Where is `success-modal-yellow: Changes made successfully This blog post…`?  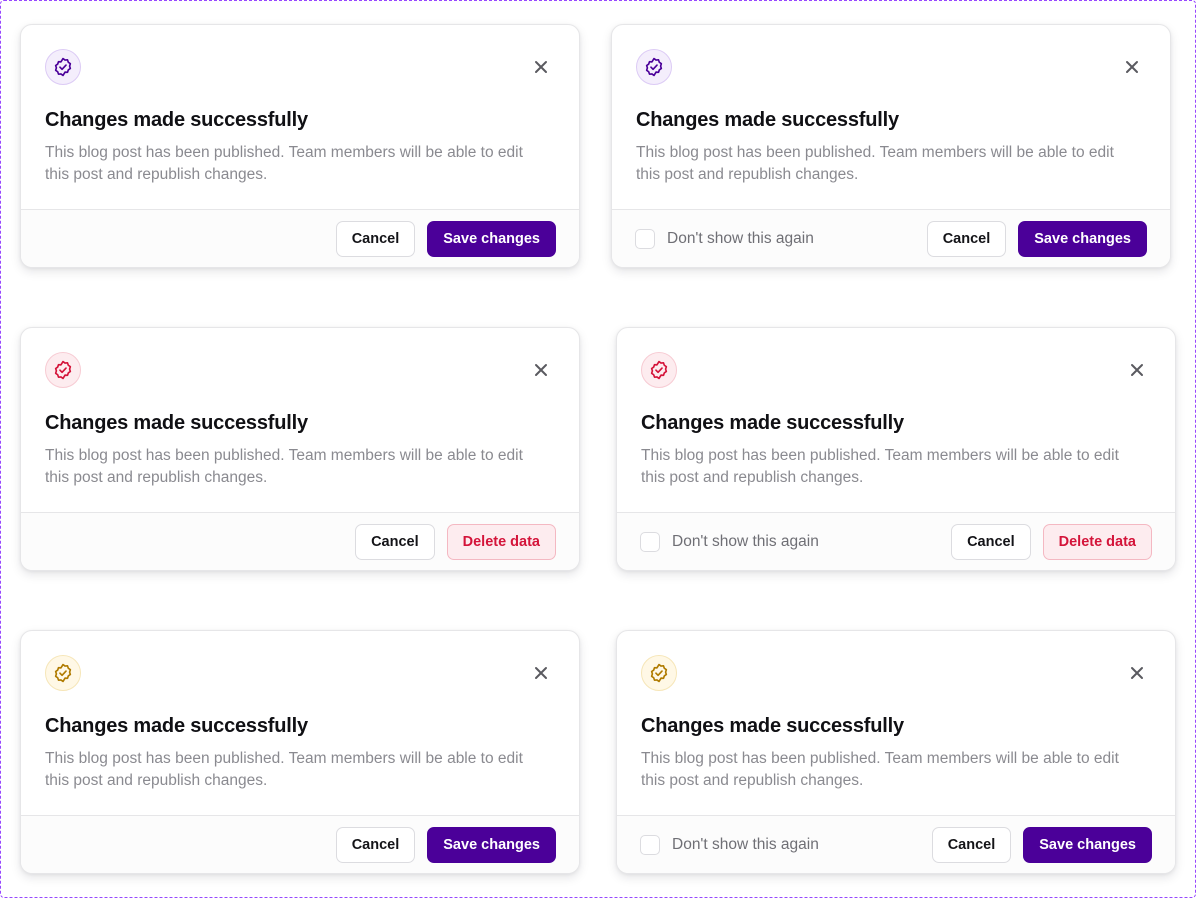
success-modal-yellow: Changes made successfully This blog post… is located at coordinates (300, 752).